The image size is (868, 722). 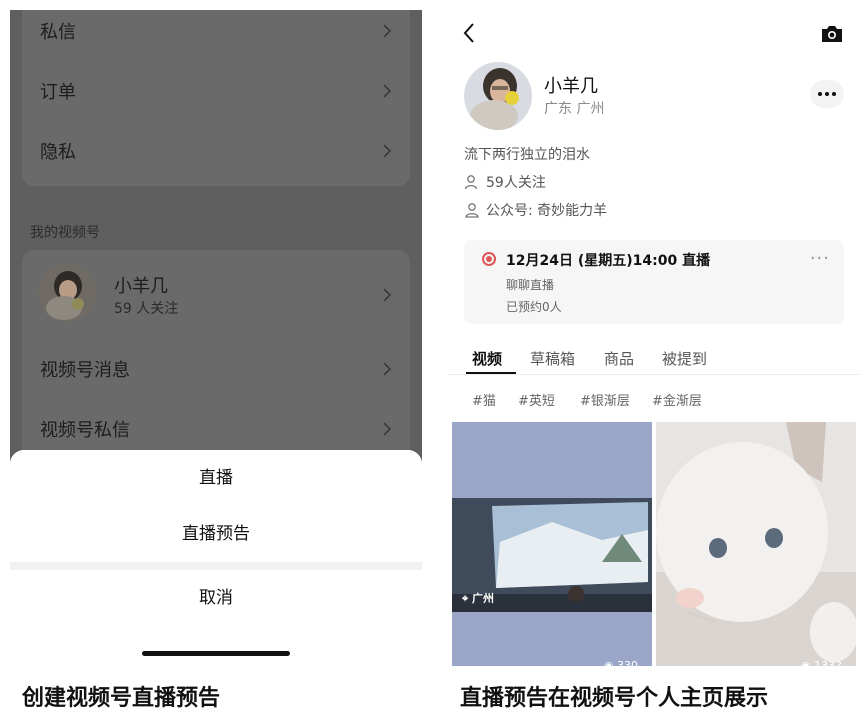 I want to click on tab-videos: 视频, so click(x=487, y=358).